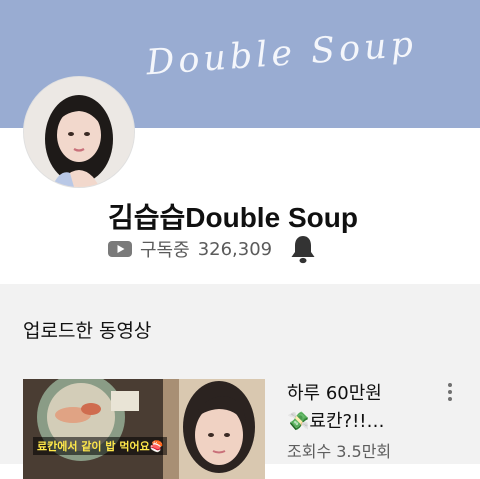  Describe the element at coordinates (339, 451) in the screenshot. I see `video-view-count: 조회수 3.5만회` at that location.